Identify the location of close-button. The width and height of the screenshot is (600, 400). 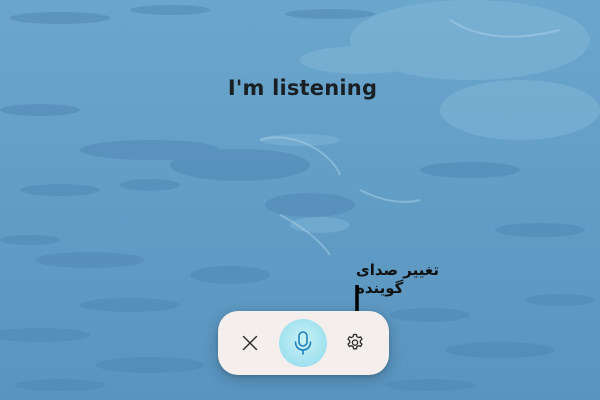
(250, 343).